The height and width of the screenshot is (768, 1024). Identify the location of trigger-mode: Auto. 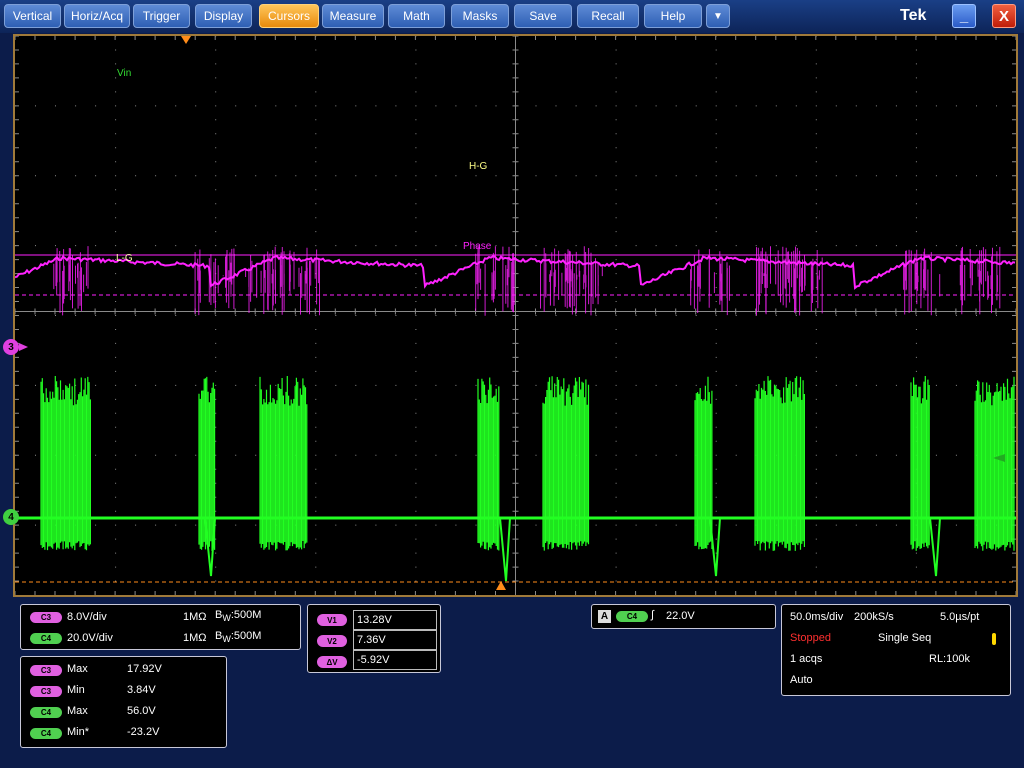
(801, 680).